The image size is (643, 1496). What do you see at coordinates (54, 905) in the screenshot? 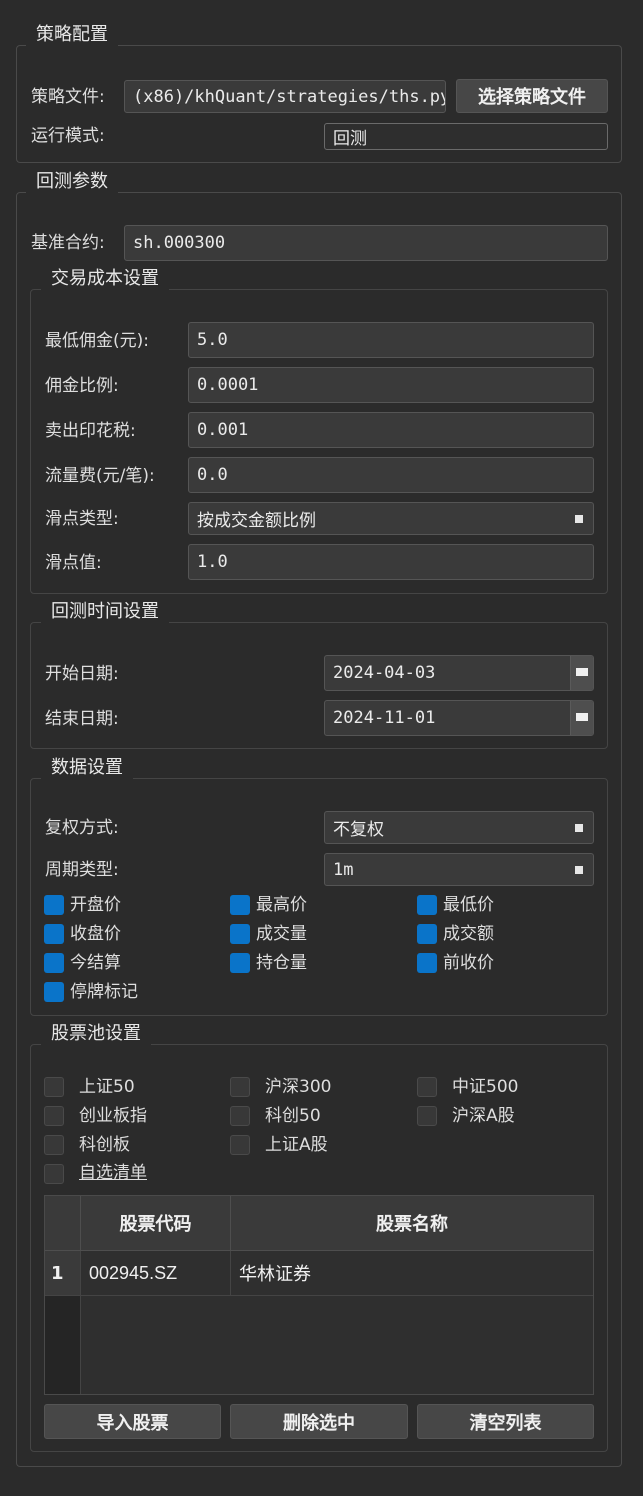
I see `checkbox-open` at bounding box center [54, 905].